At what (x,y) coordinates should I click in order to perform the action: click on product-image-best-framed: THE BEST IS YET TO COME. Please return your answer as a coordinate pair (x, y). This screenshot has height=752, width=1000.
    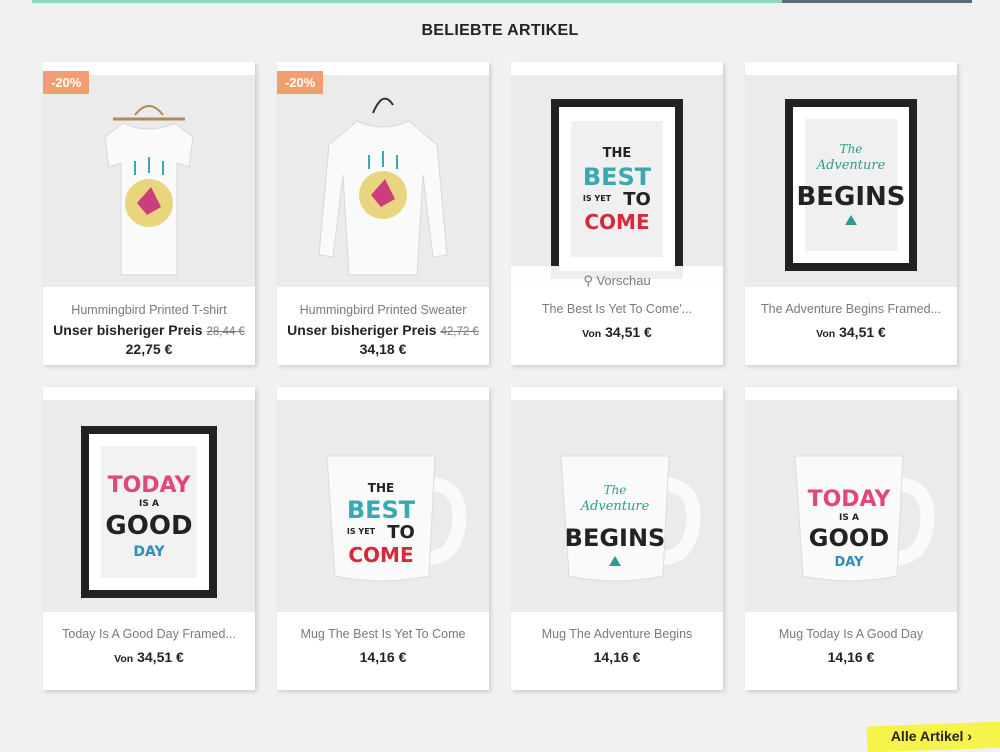
    Looking at the image, I should click on (617, 181).